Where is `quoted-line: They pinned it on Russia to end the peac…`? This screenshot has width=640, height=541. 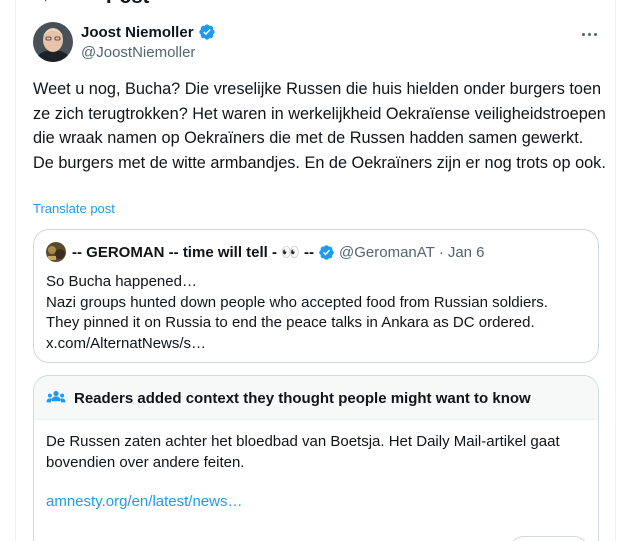
quoted-line: They pinned it on Russia to end the peac… is located at coordinates (290, 322).